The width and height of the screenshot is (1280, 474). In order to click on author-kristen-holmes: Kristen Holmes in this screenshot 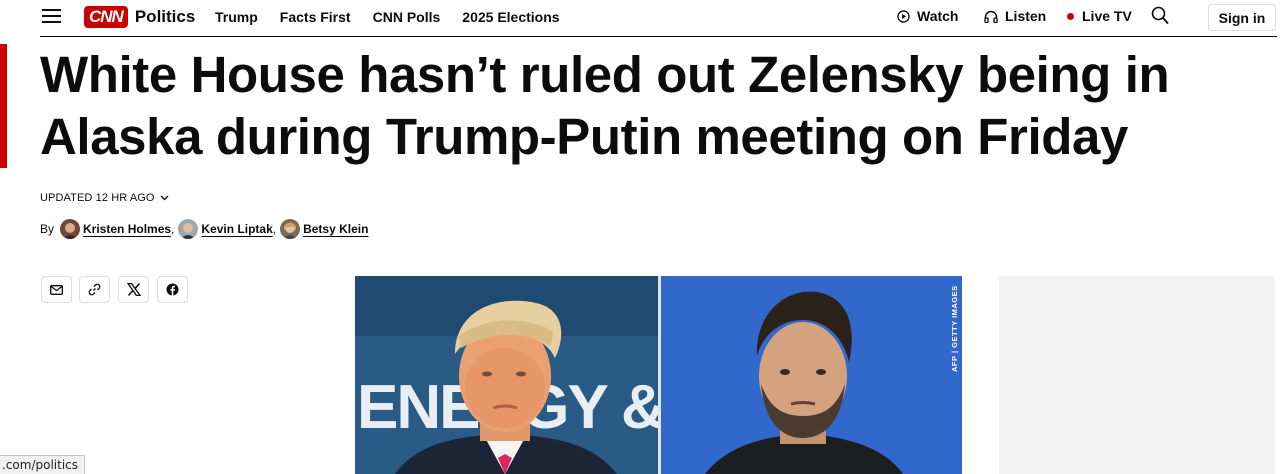, I will do `click(115, 229)`.